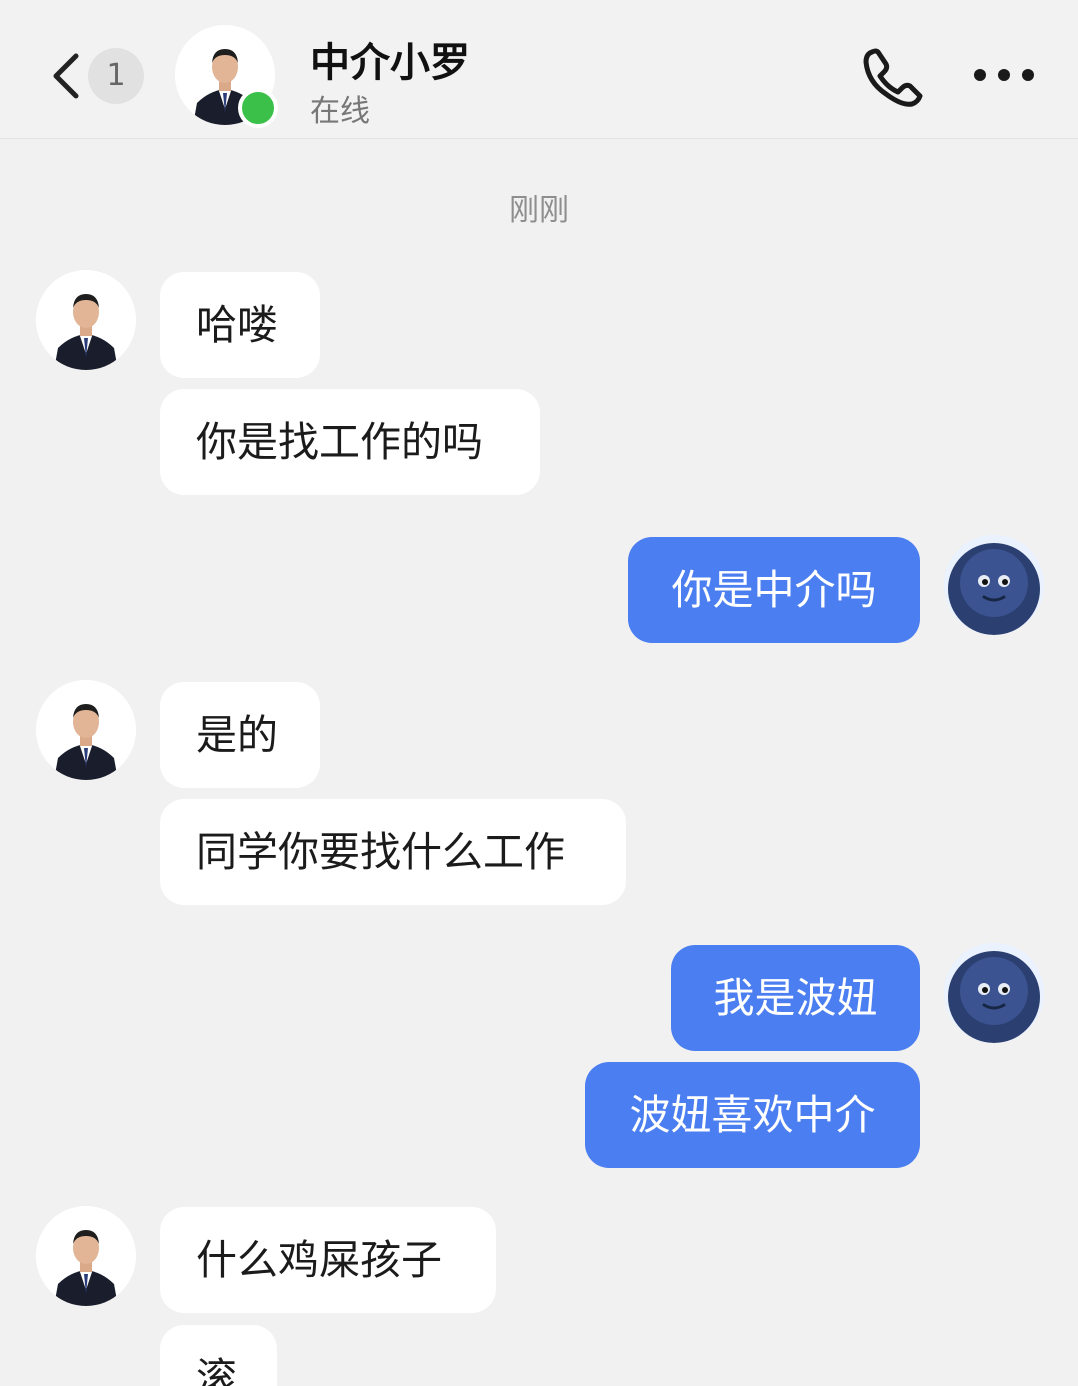 The width and height of the screenshot is (1078, 1386). Describe the element at coordinates (393, 852) in the screenshot. I see `incoming-message: 同学你要找什么工作` at that location.